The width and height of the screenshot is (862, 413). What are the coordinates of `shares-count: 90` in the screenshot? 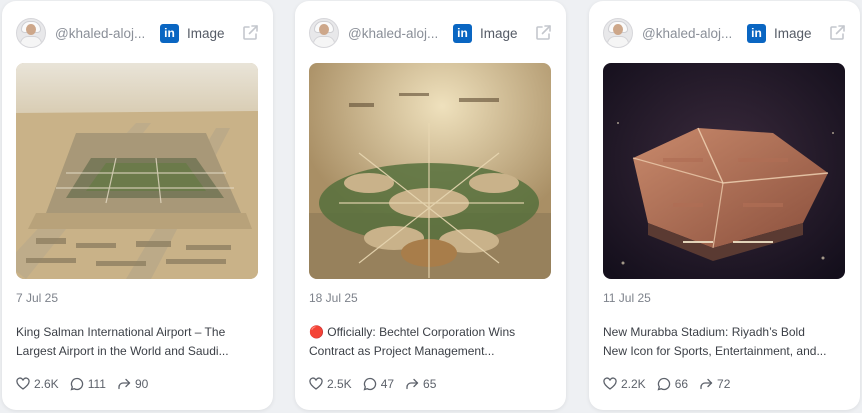 It's located at (141, 384).